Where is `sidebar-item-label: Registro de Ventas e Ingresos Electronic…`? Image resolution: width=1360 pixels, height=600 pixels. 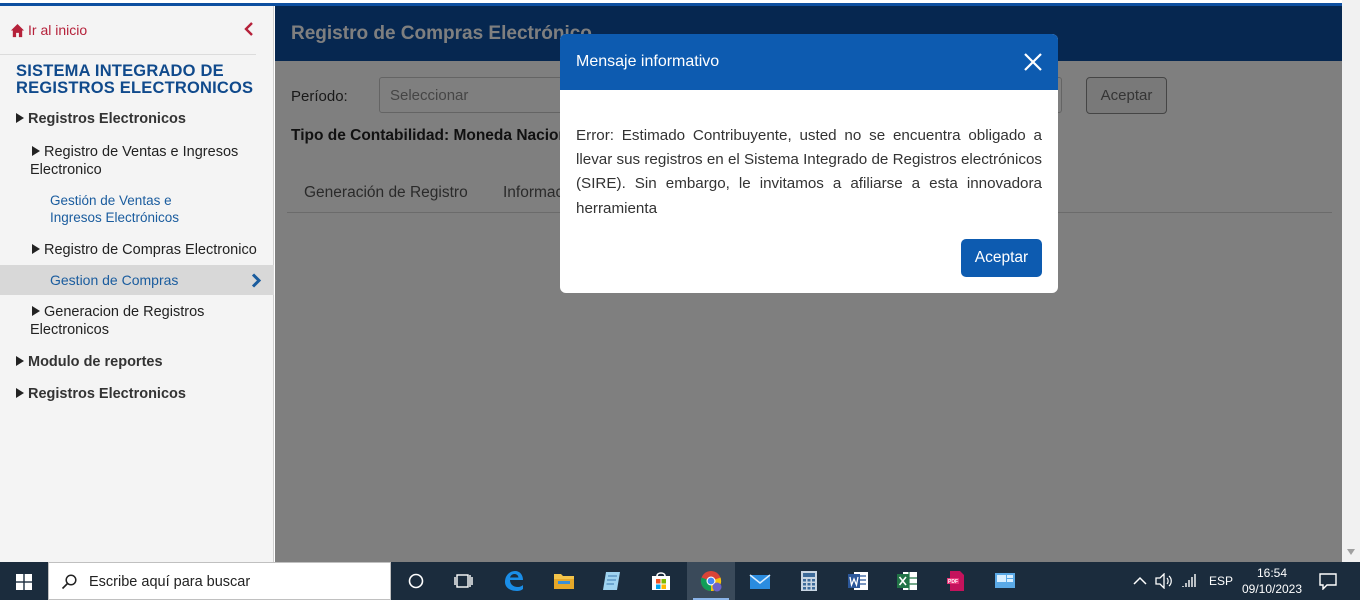
sidebar-item-label: Registro de Ventas e Ingresos Electronic… is located at coordinates (134, 161).